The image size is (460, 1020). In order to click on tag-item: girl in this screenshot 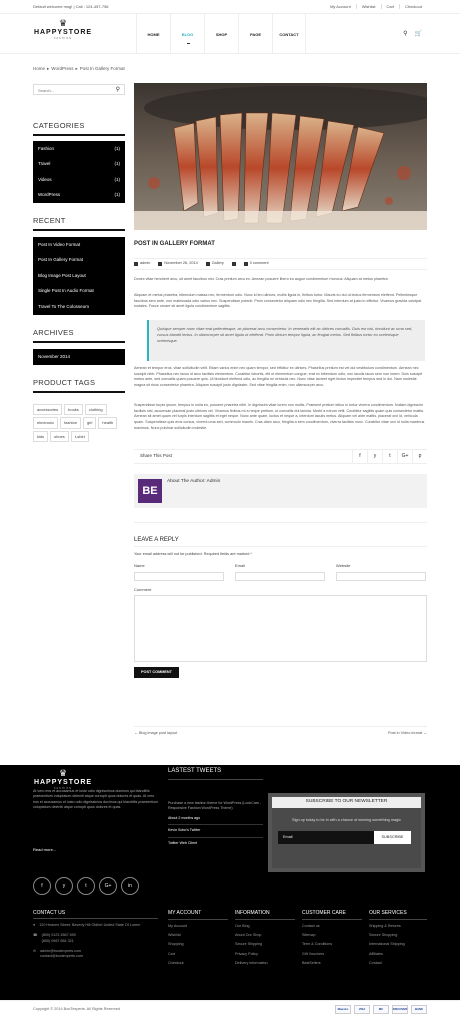, I will do `click(90, 423)`.